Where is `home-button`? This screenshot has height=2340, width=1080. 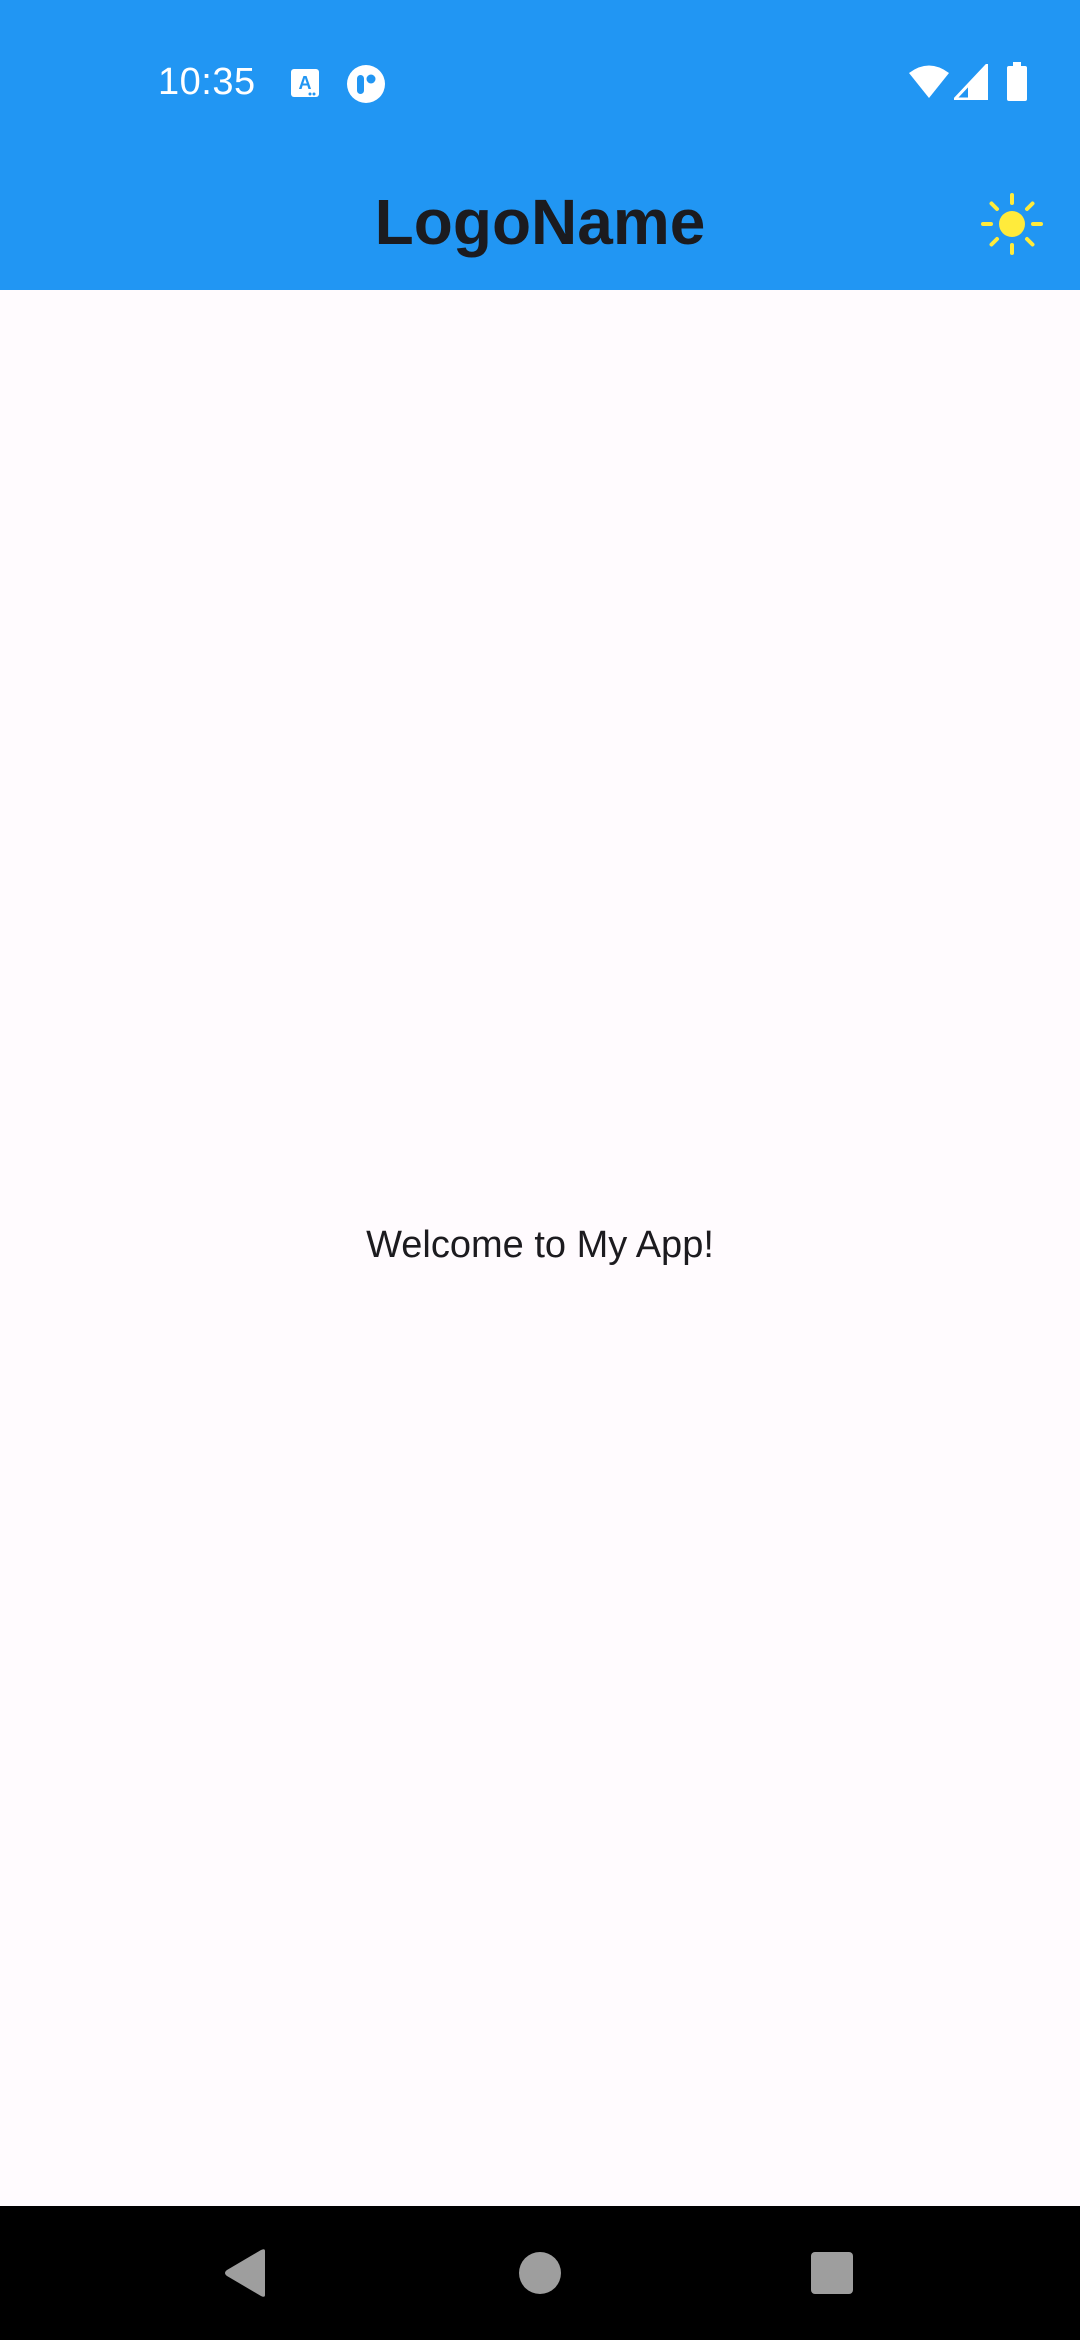 home-button is located at coordinates (540, 2273).